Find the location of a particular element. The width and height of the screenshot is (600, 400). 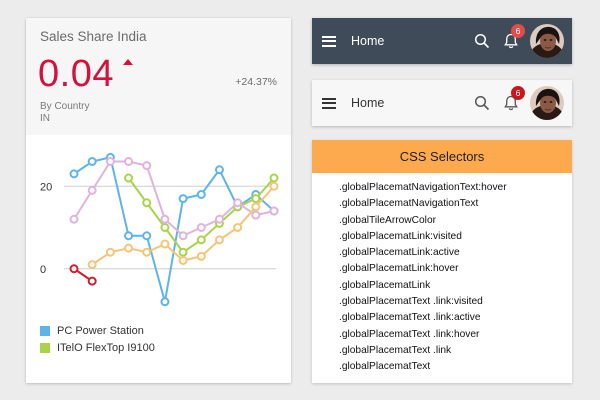

trend-up-icon is located at coordinates (128, 62).